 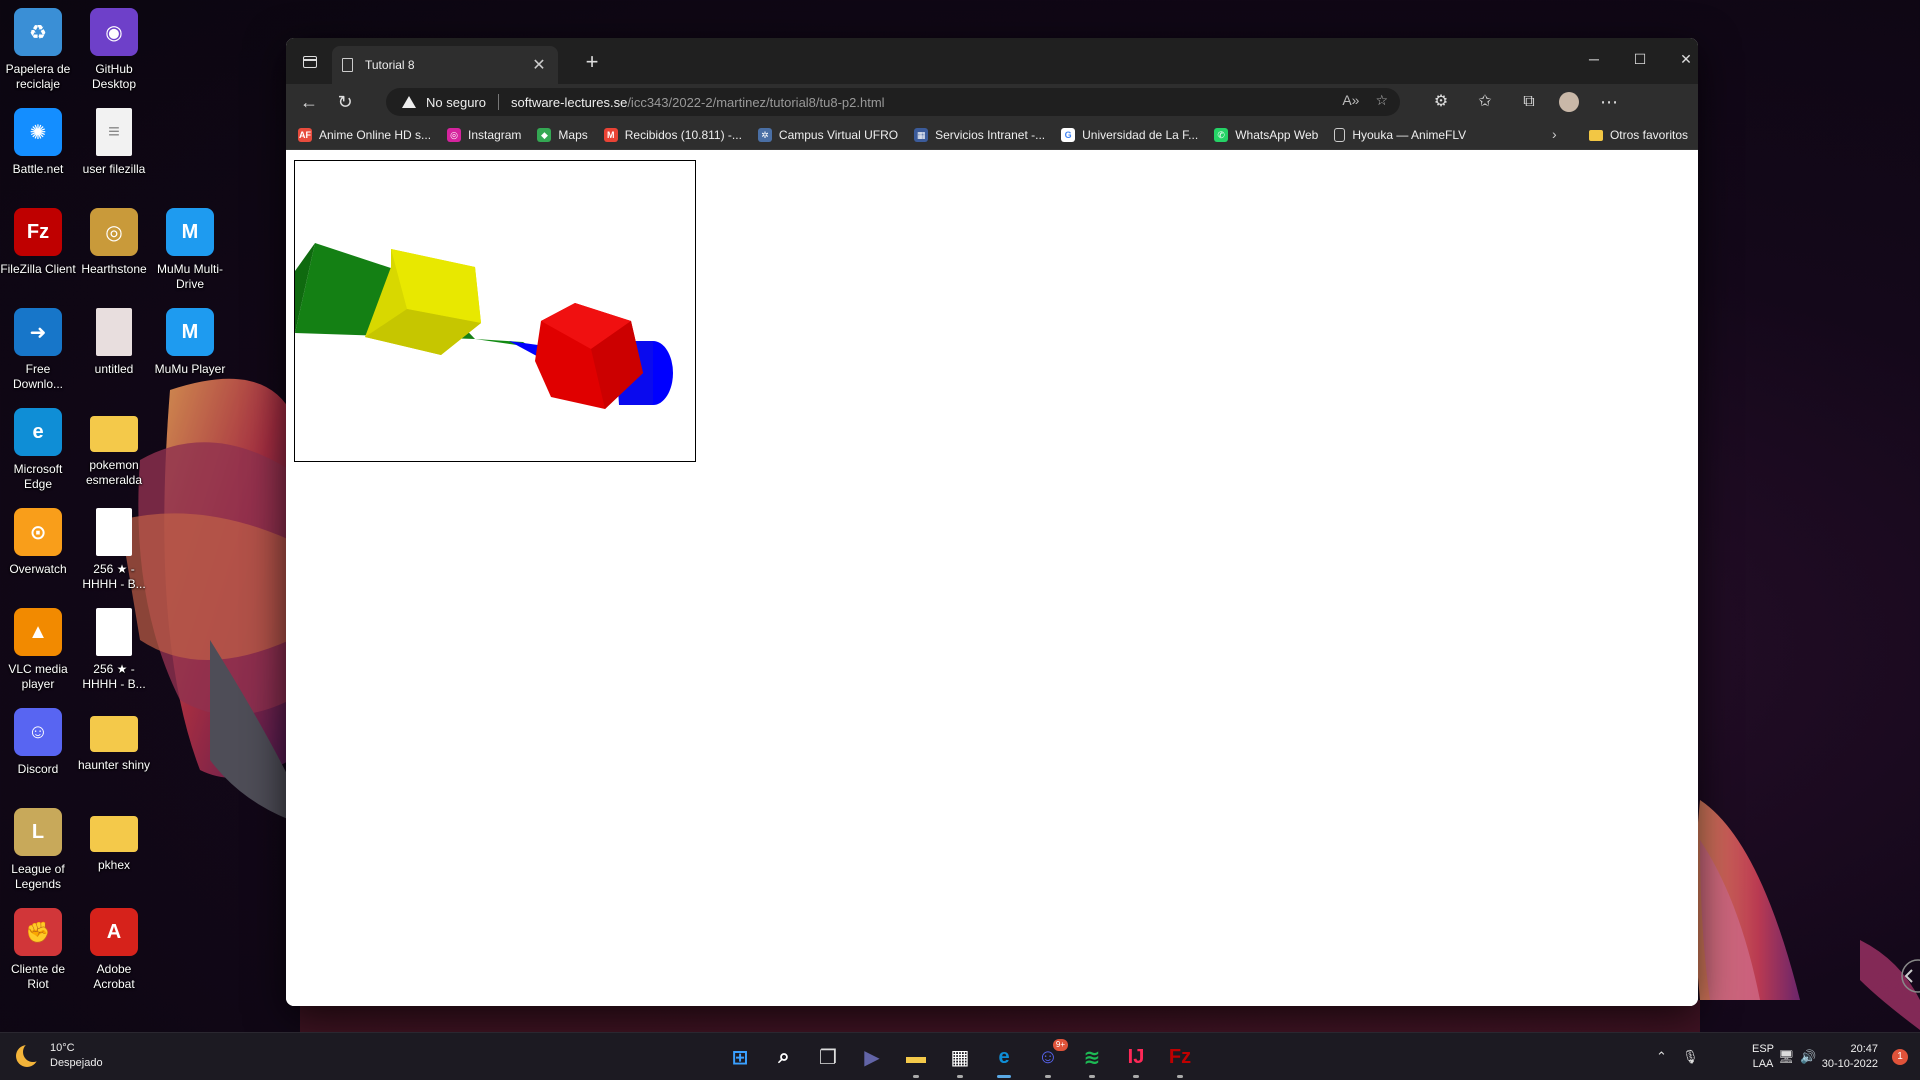 What do you see at coordinates (610, 134) in the screenshot?
I see `gmail-icon: M` at bounding box center [610, 134].